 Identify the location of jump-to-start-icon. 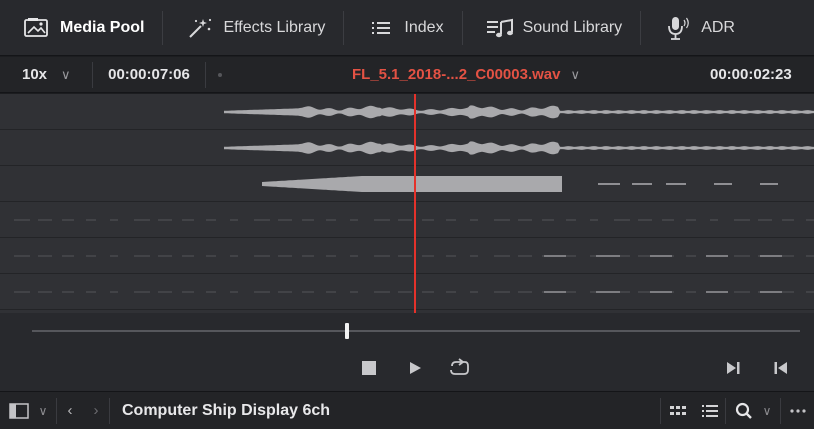
(780, 368).